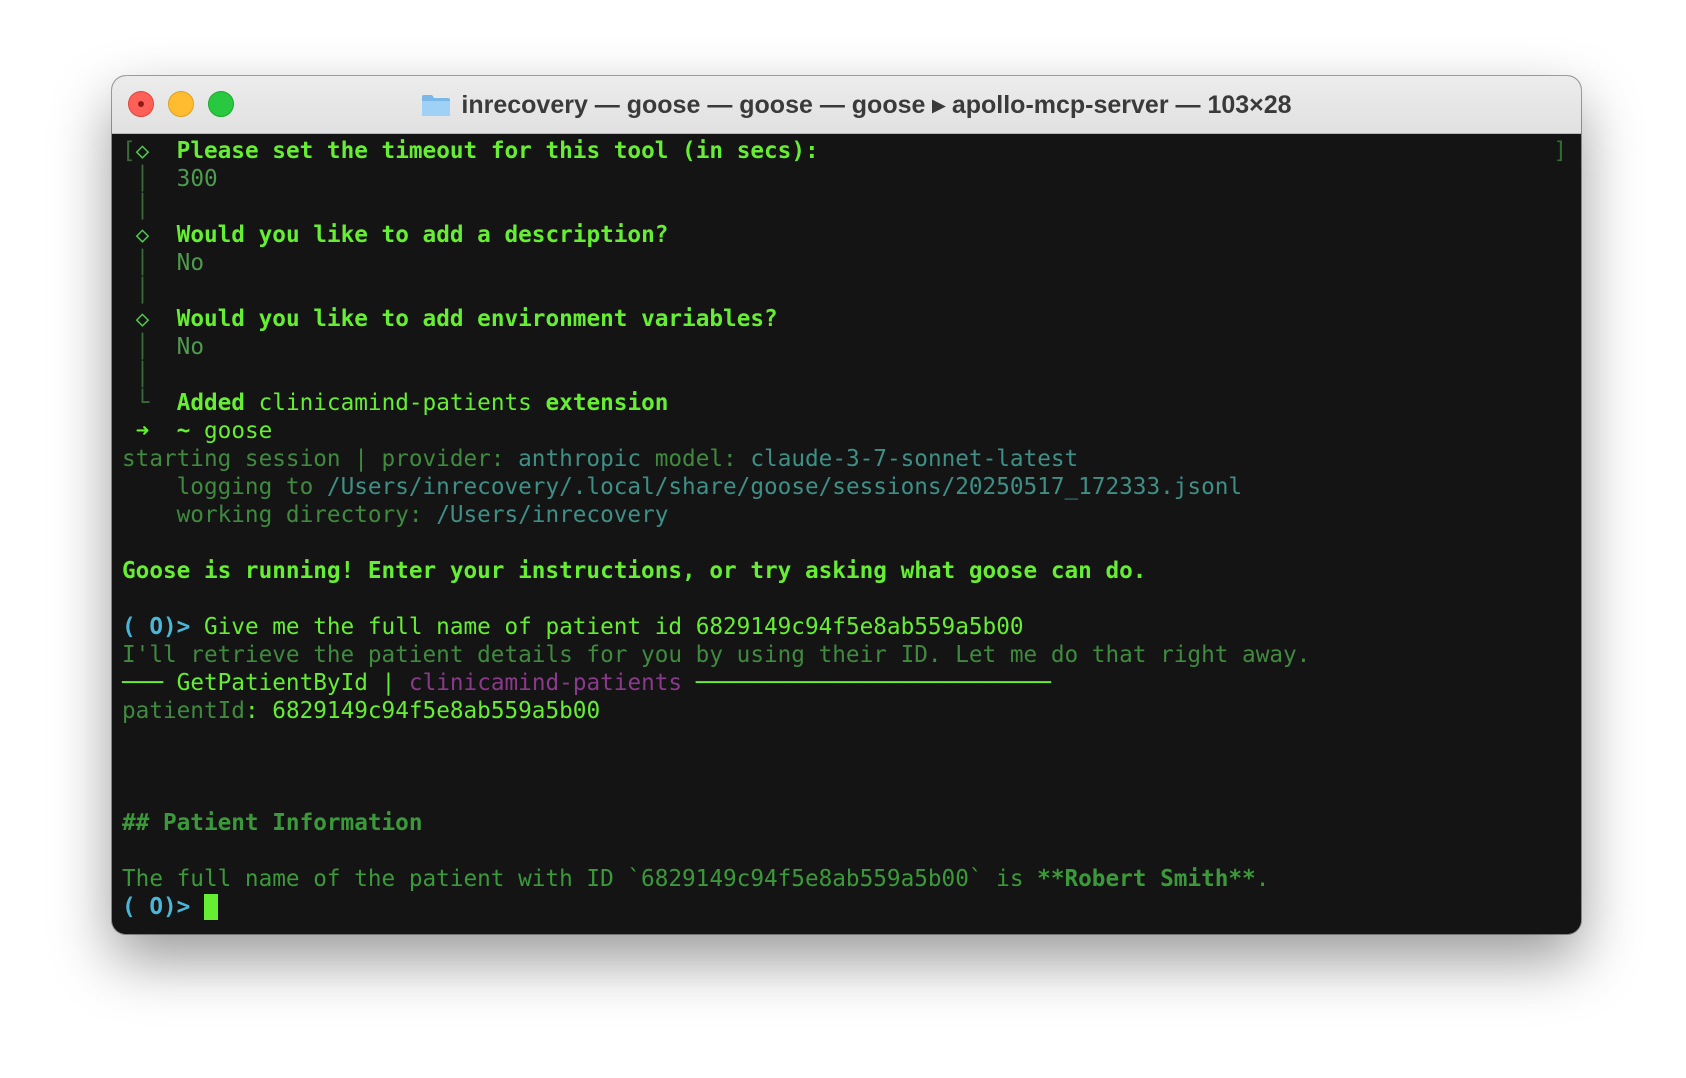  I want to click on timeout-answer: 300, so click(197, 179).